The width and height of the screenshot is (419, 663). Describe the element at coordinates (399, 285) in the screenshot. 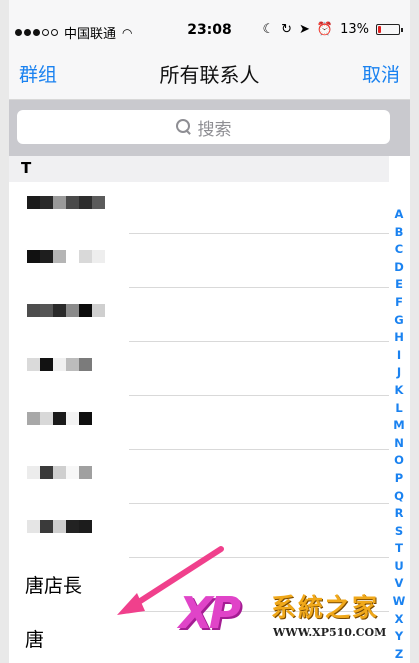

I see `index-letter: E` at that location.